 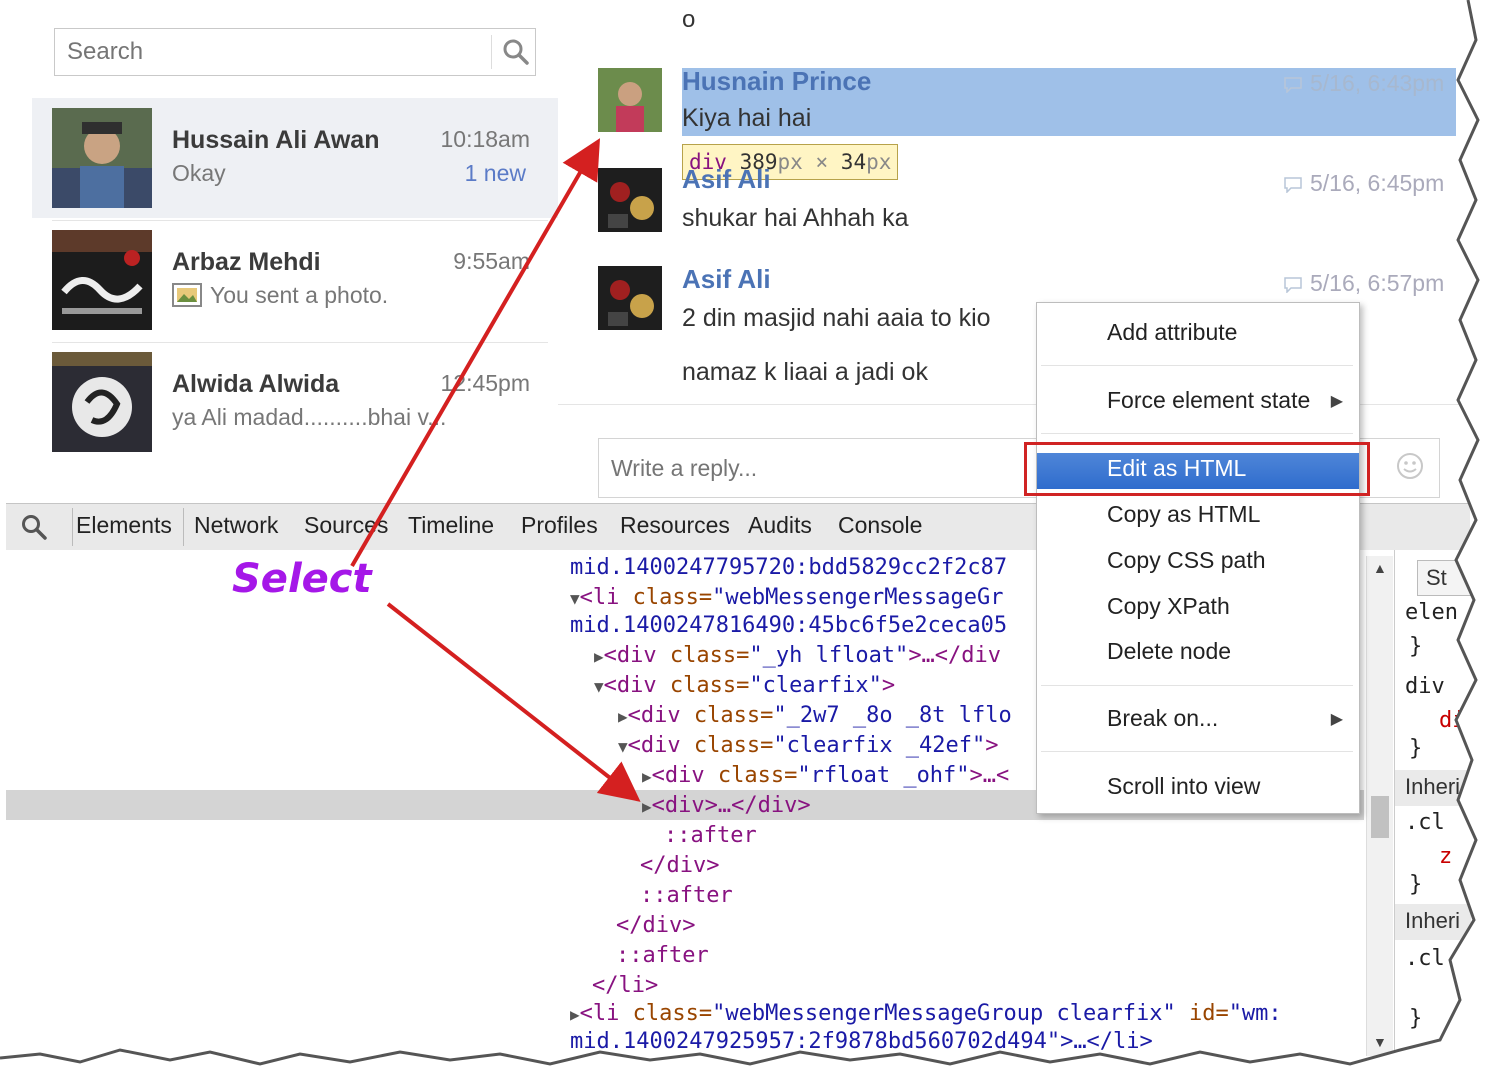 I want to click on scrollbar: ▲ ▼, so click(x=1379, y=806).